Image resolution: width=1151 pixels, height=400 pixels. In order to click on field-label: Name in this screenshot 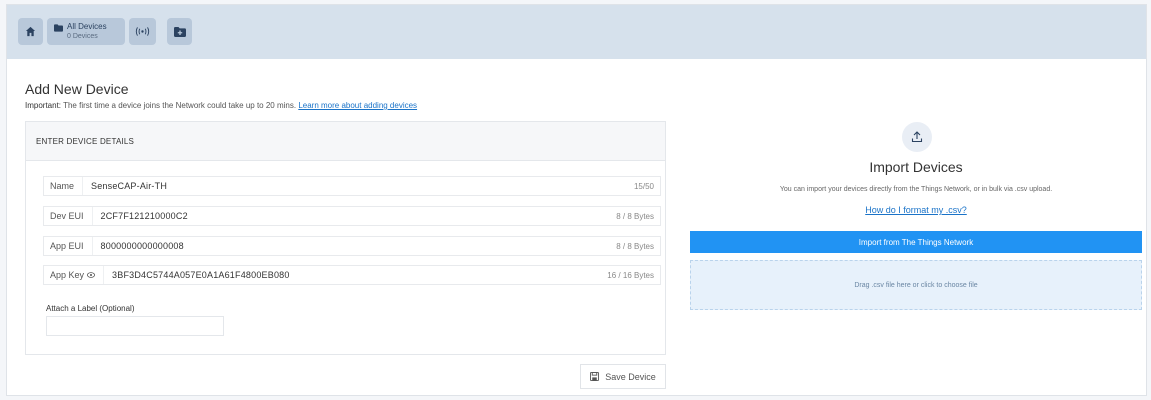, I will do `click(64, 186)`.